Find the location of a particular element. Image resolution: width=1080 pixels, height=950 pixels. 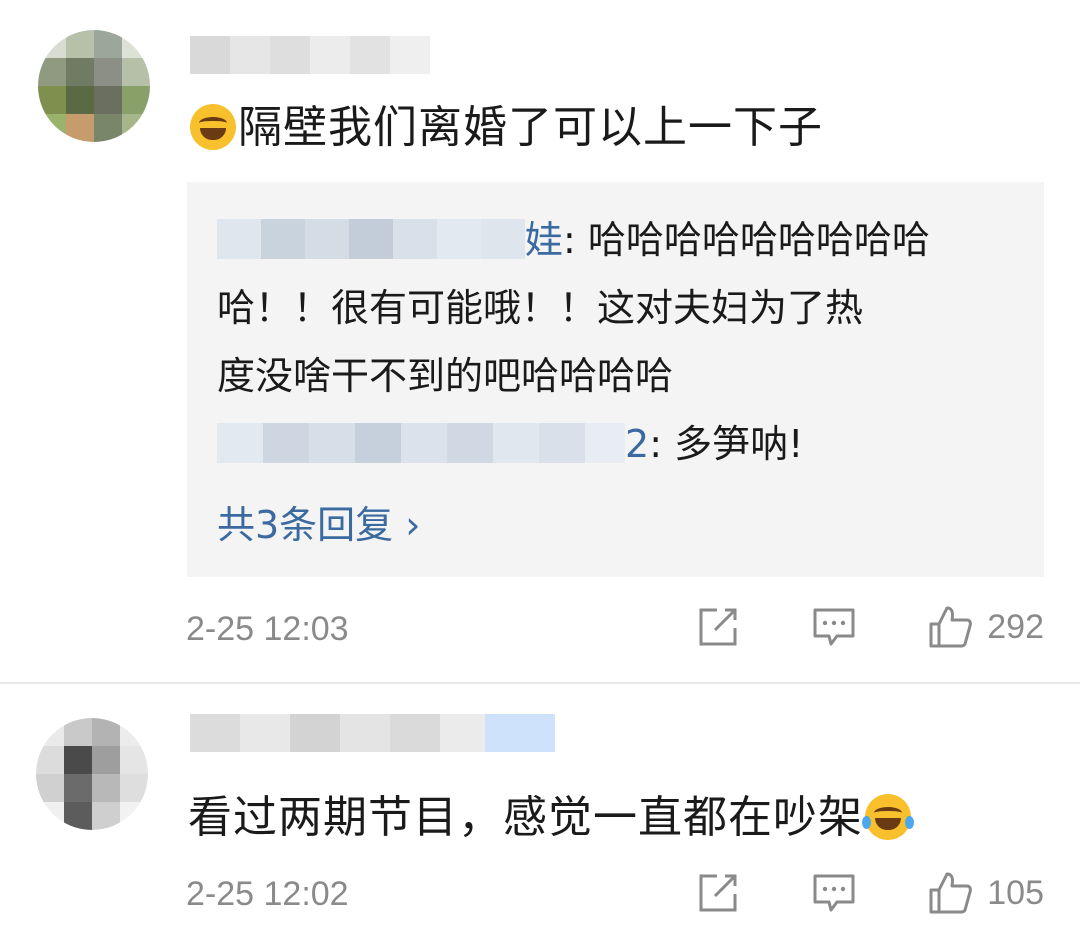

divider is located at coordinates (540, 683).